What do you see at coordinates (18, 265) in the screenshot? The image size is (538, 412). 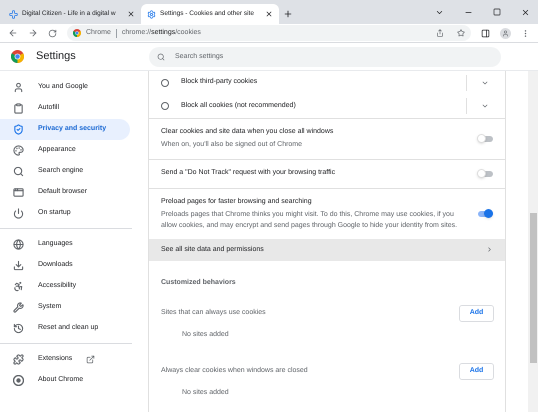 I see `download-icon` at bounding box center [18, 265].